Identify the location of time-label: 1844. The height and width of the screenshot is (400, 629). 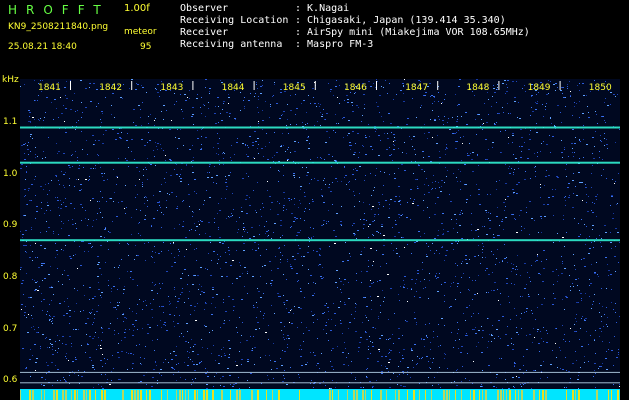
(233, 88).